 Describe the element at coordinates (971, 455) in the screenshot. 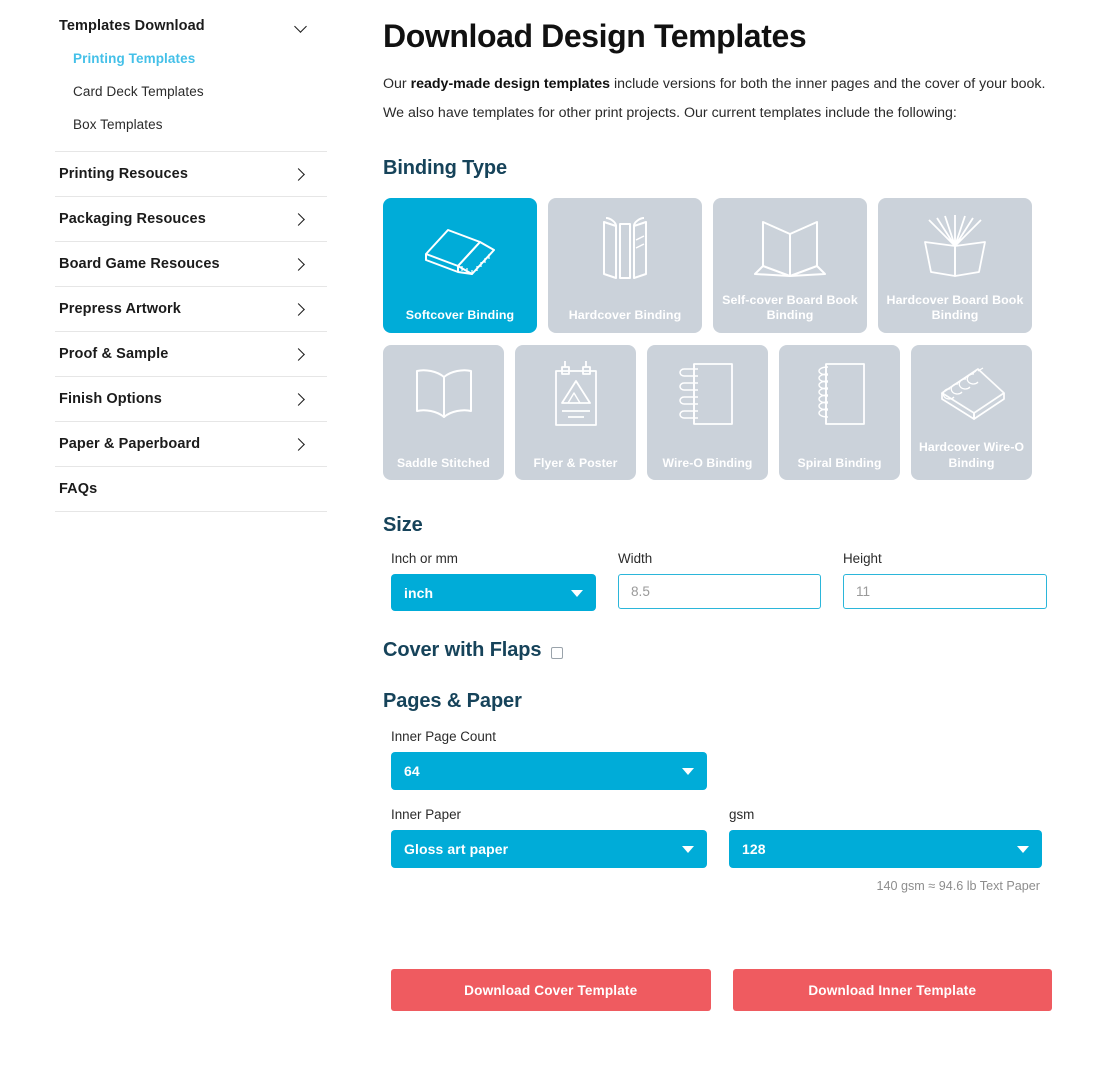

I see `binding-card-label: Hardcover Wire-O Binding` at that location.